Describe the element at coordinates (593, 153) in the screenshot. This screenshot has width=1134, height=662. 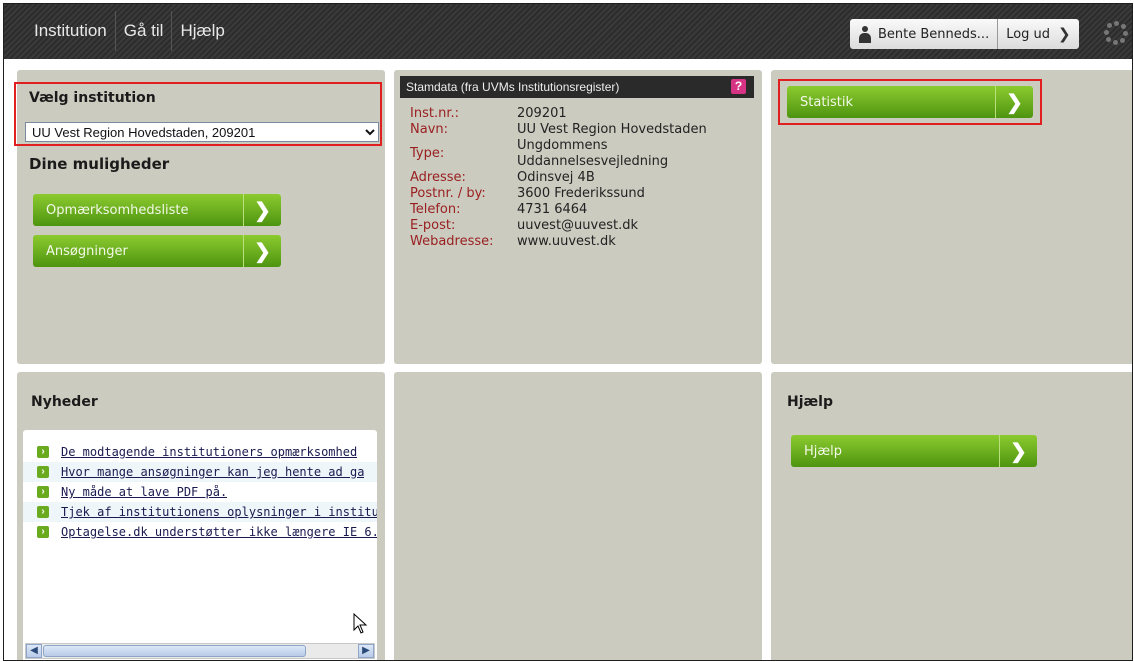
I see `row-value: Ungdommens Uddannelsesvejledning` at that location.